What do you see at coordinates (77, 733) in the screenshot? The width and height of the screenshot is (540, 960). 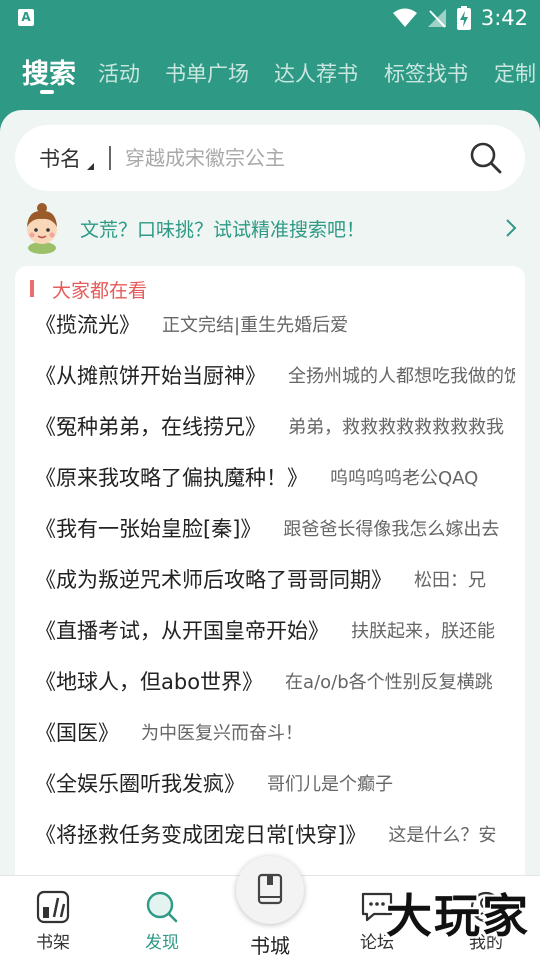 I see `book-title: 《国医》` at bounding box center [77, 733].